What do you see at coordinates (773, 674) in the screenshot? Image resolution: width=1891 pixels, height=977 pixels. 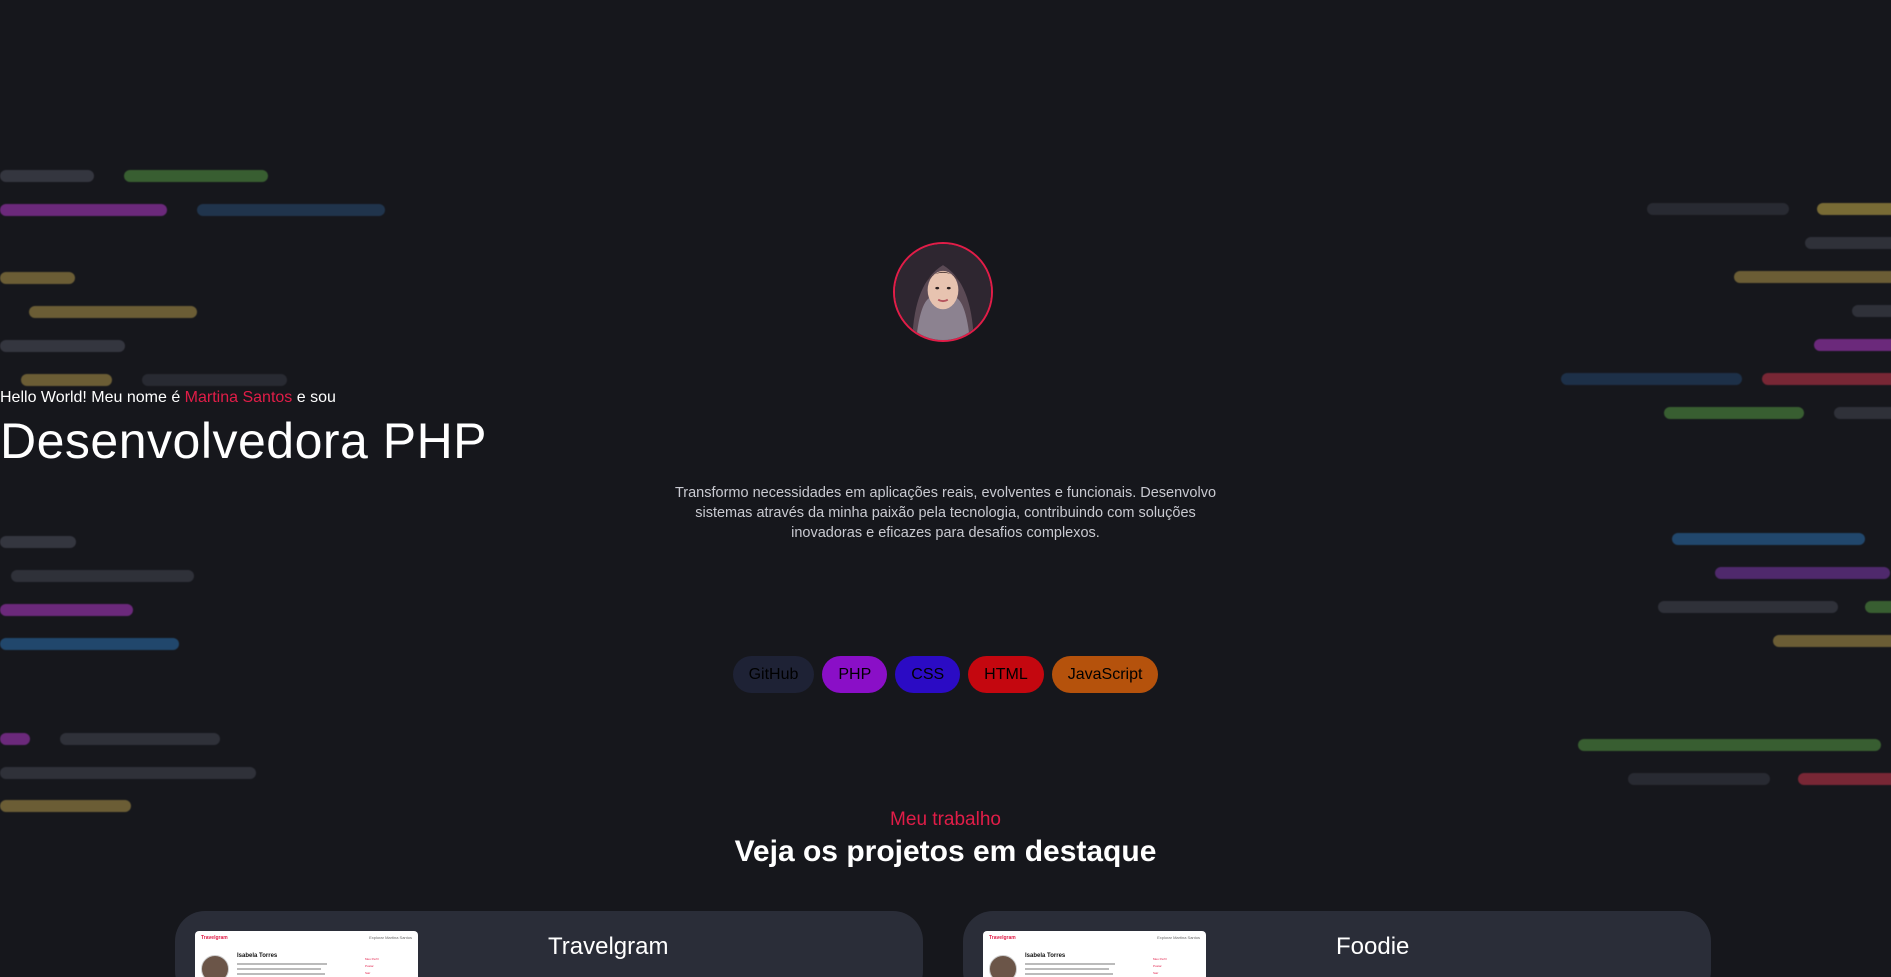 I see `tag-github: GitHub` at bounding box center [773, 674].